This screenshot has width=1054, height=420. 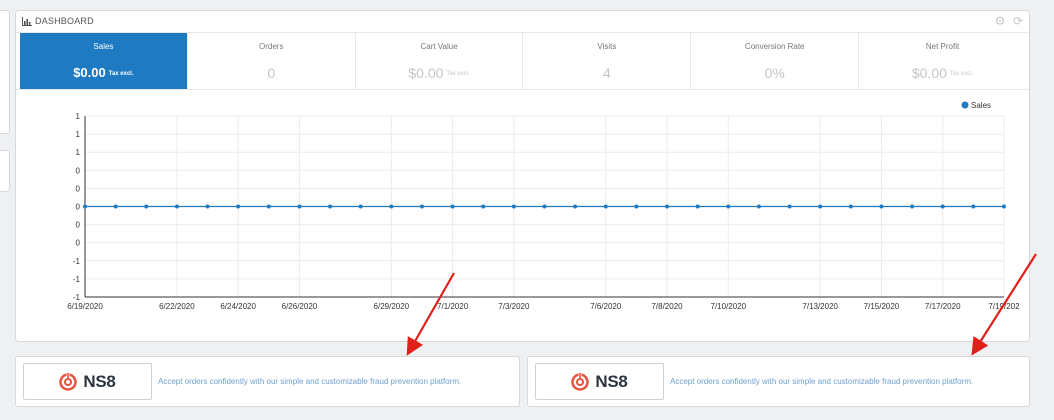 I want to click on x-tick-label: 7/10/2020, so click(x=729, y=306).